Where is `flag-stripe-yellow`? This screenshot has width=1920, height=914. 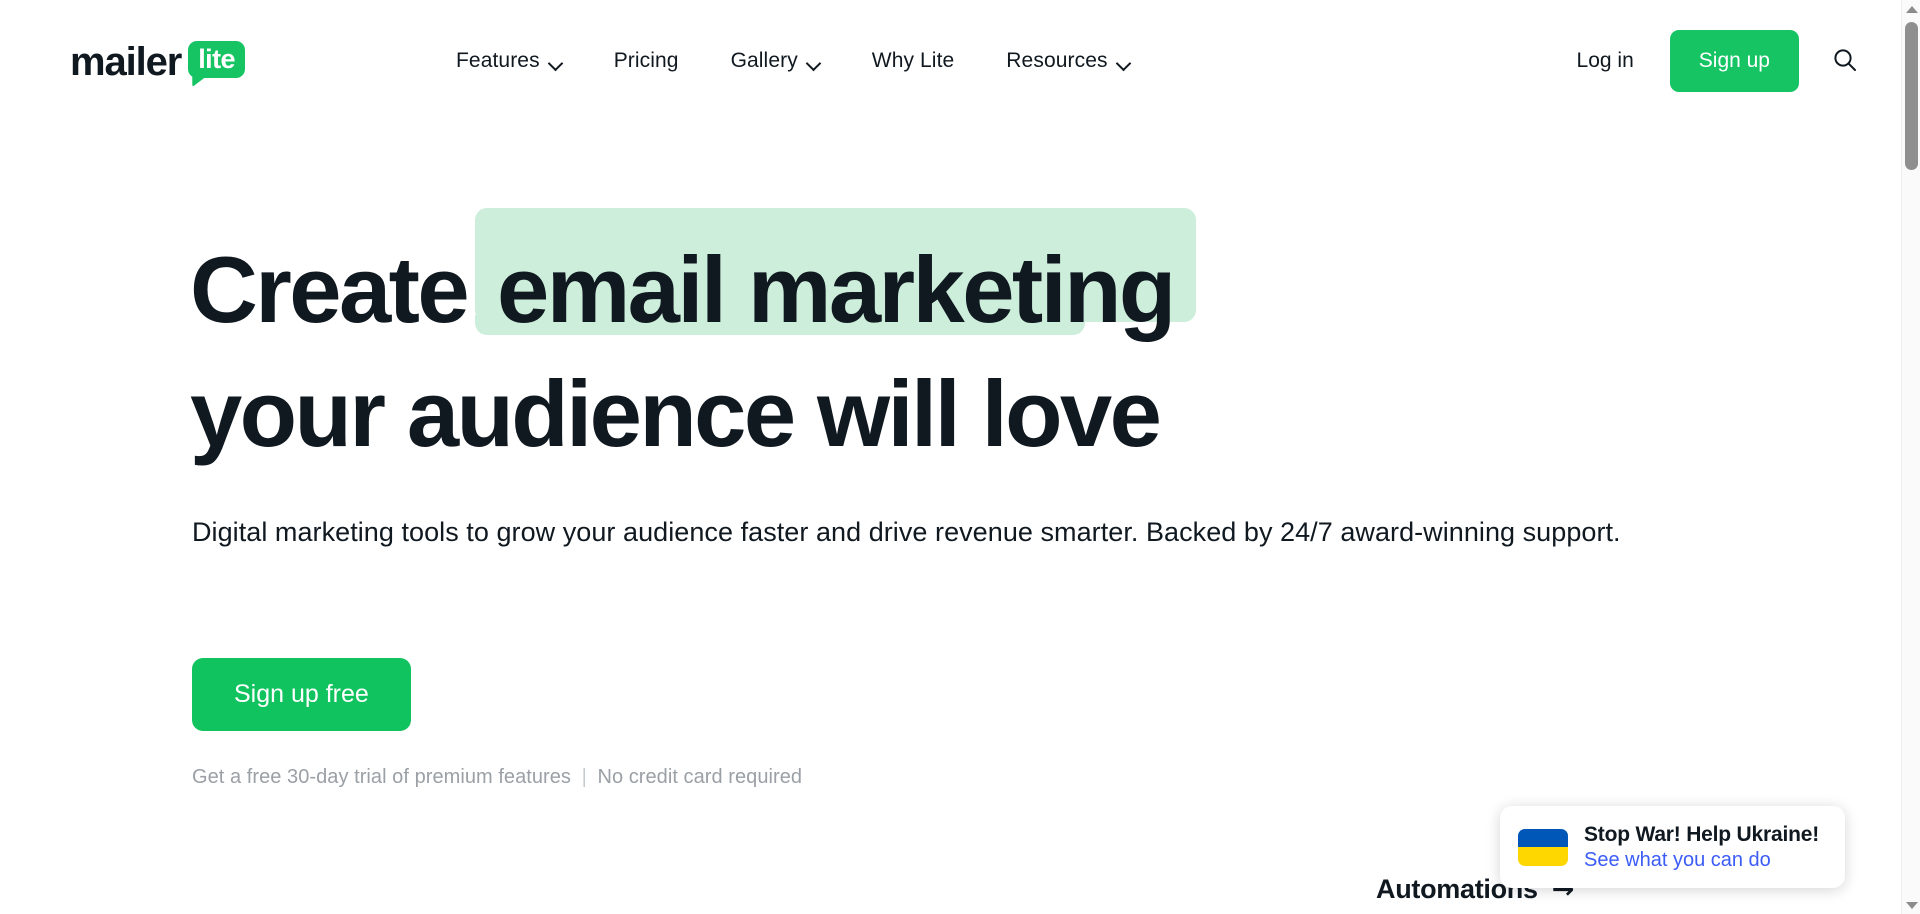 flag-stripe-yellow is located at coordinates (1543, 856).